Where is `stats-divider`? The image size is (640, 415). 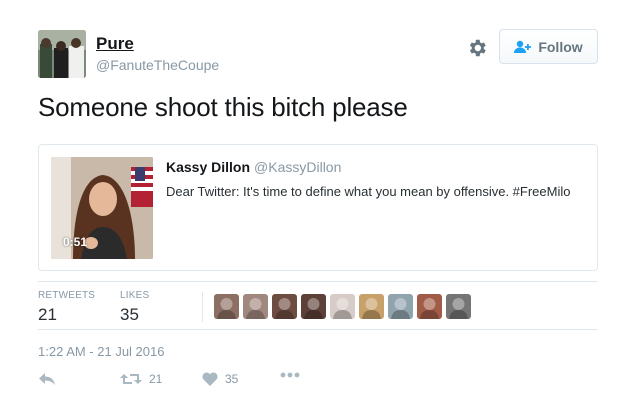
stats-divider is located at coordinates (202, 307).